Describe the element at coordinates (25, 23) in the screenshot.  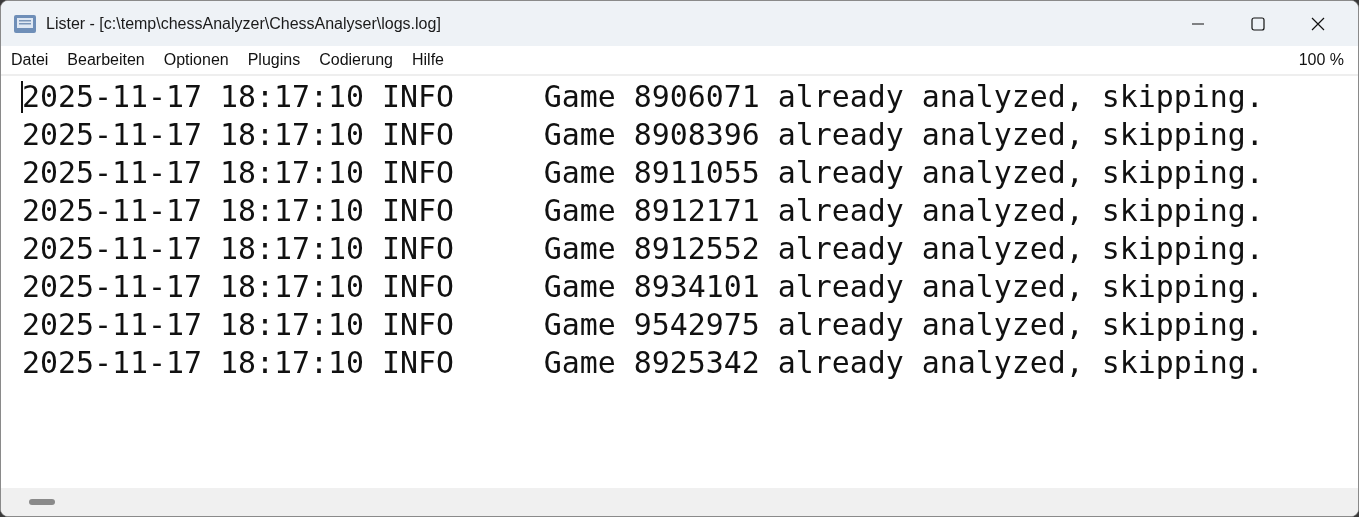
I see `document-icon` at that location.